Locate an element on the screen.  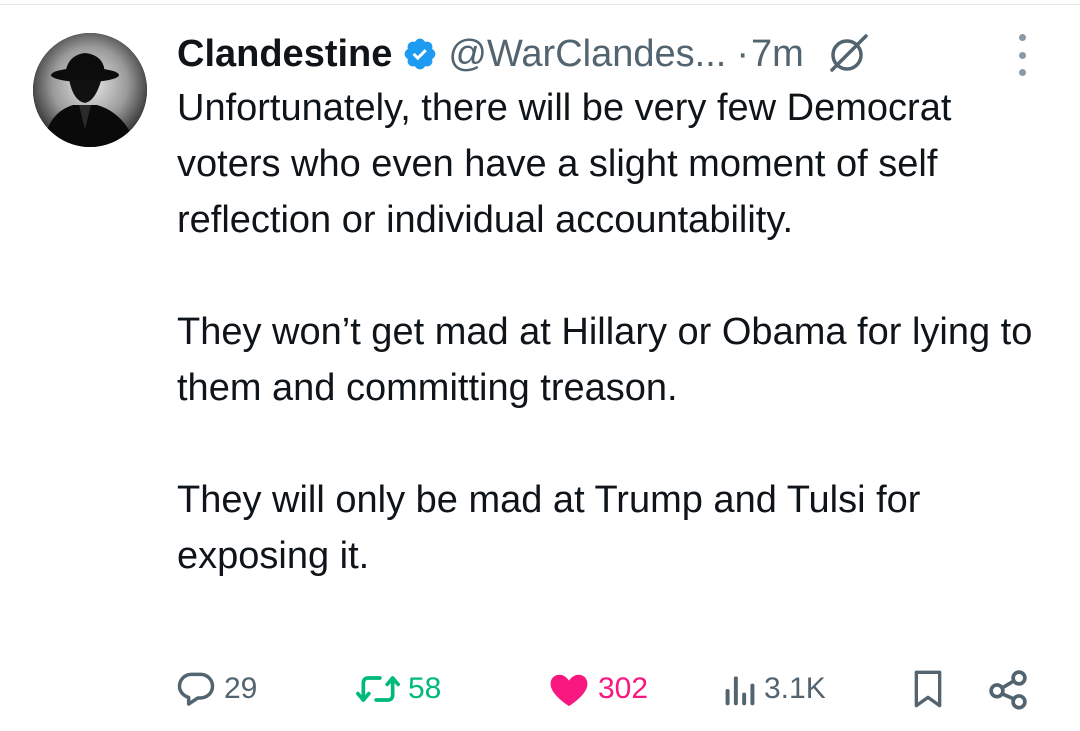
tweet-header: Clandestine @WarClandes... · 7m is located at coordinates (597, 54).